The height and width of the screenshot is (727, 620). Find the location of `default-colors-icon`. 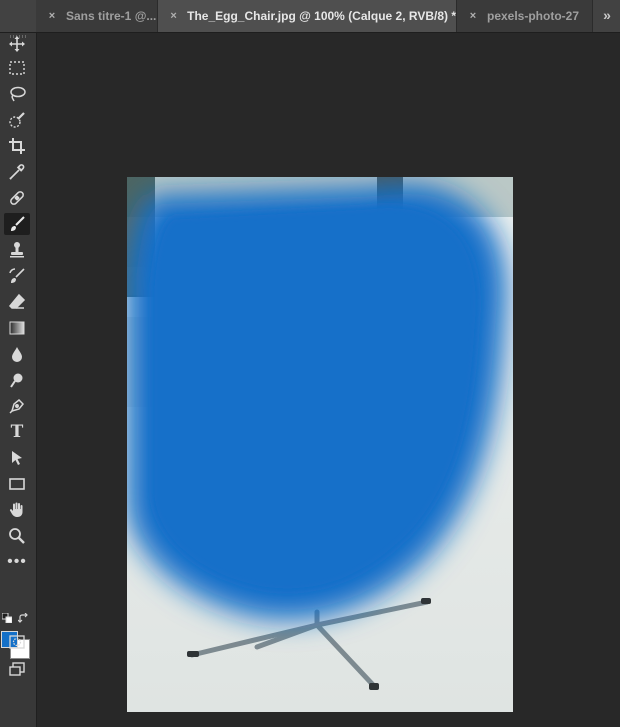

default-colors-icon is located at coordinates (7, 618).